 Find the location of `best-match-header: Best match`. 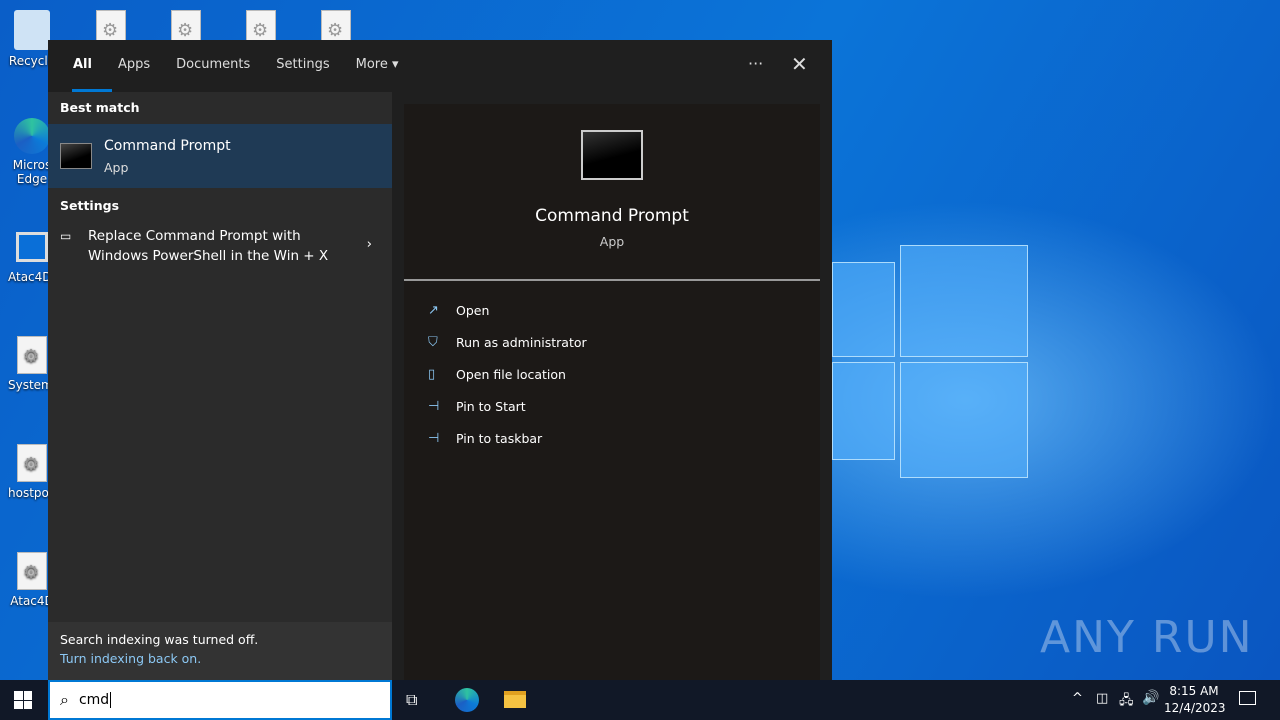

best-match-header: Best match is located at coordinates (100, 107).